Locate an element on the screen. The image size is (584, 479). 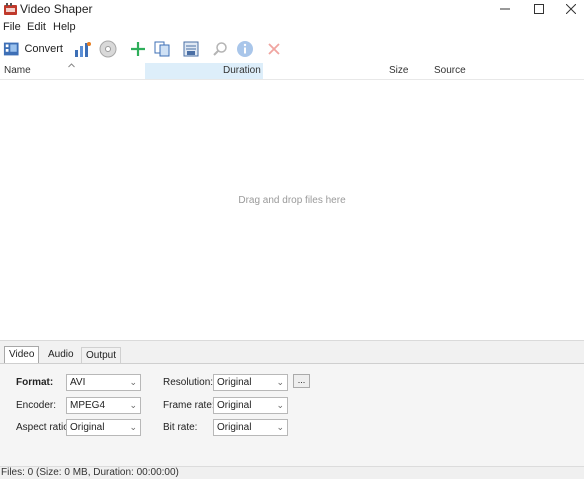
column-name: Name is located at coordinates (17, 71).